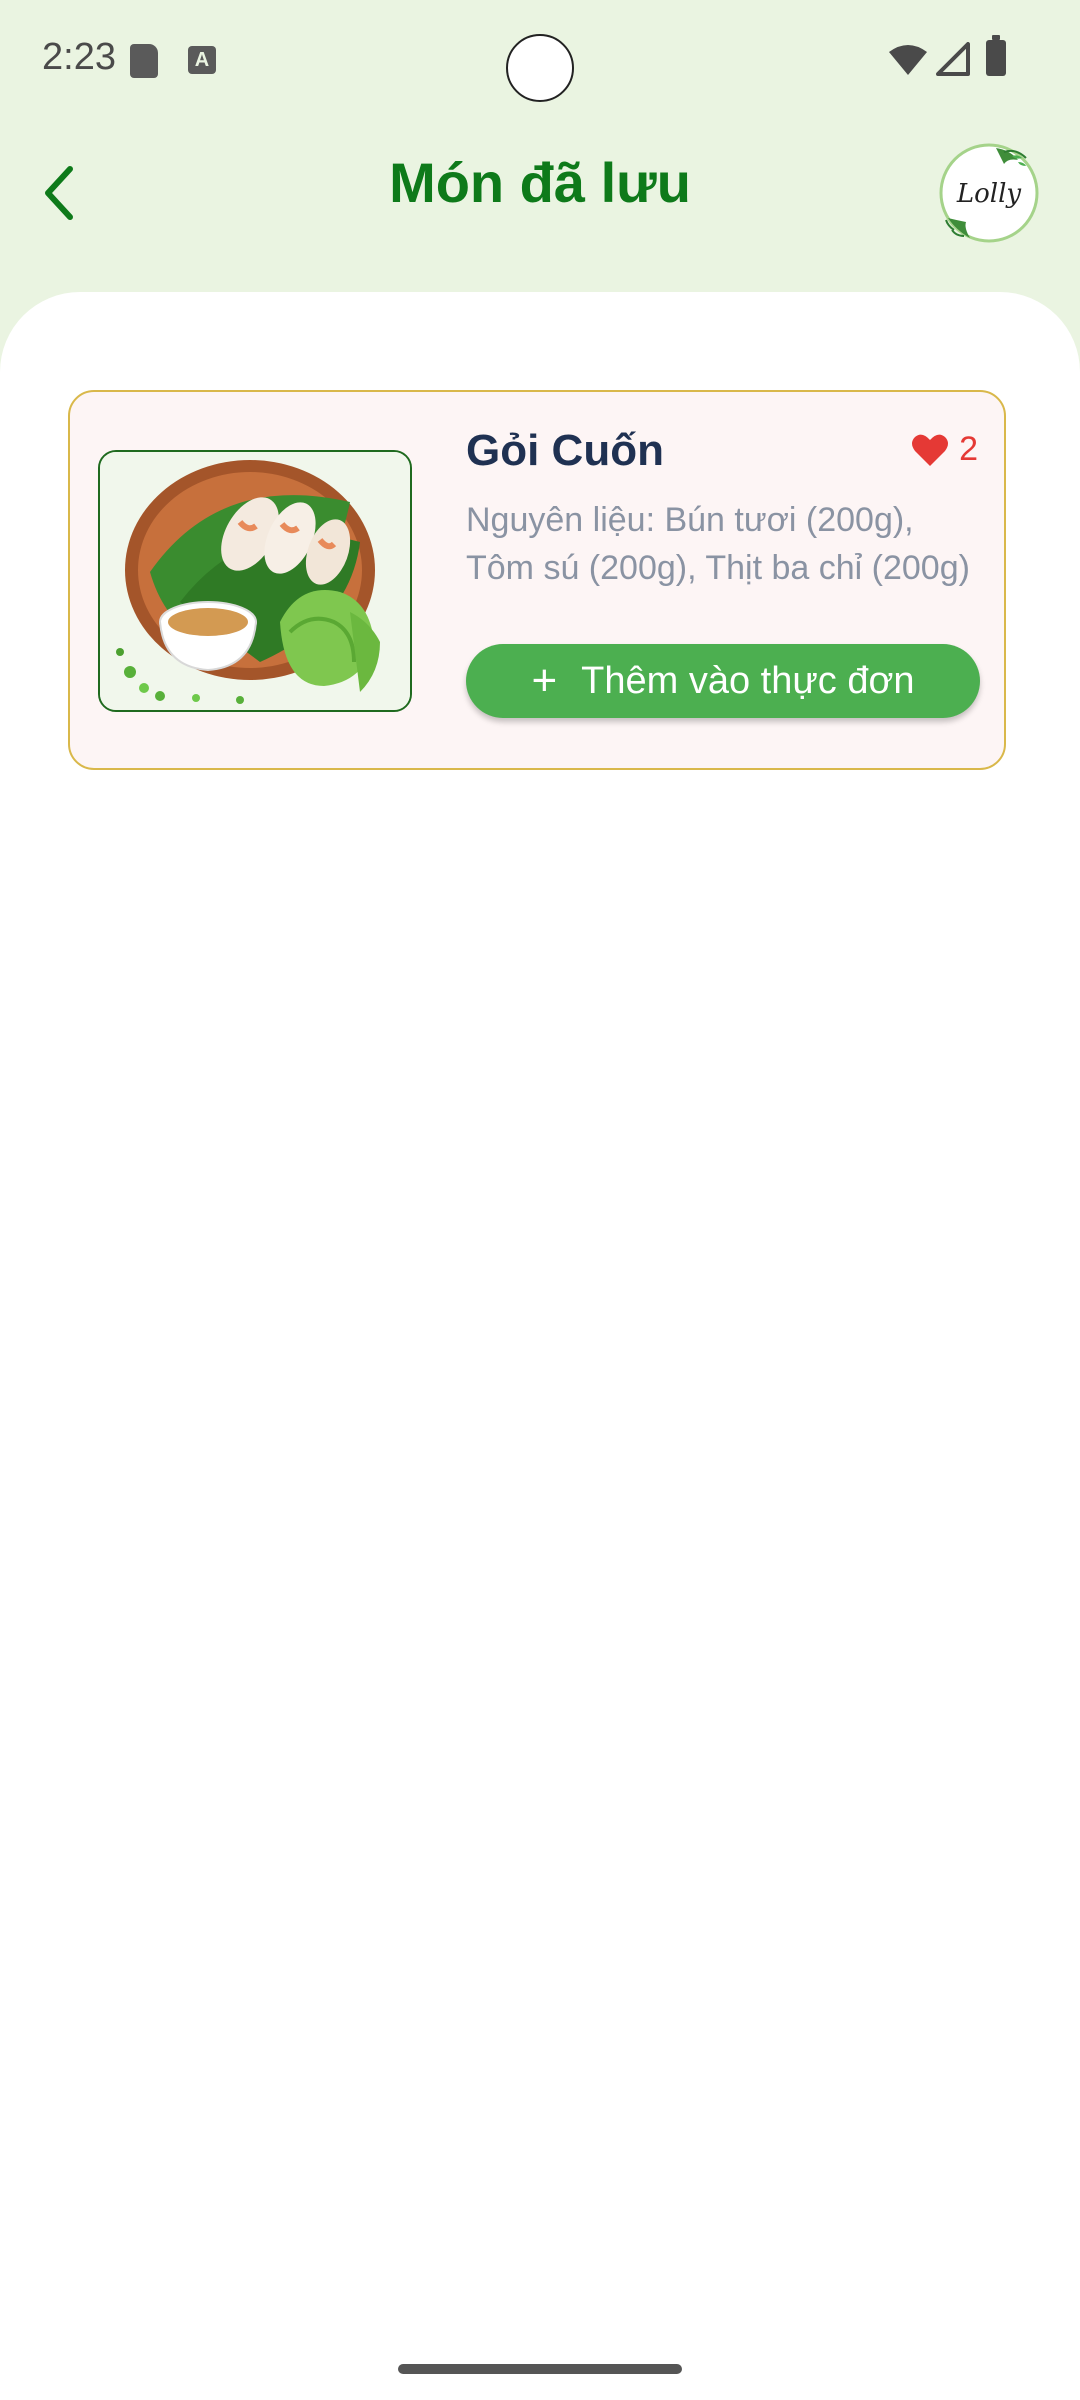 Image resolution: width=1080 pixels, height=2400 pixels. What do you see at coordinates (908, 60) in the screenshot?
I see `wifi-icon` at bounding box center [908, 60].